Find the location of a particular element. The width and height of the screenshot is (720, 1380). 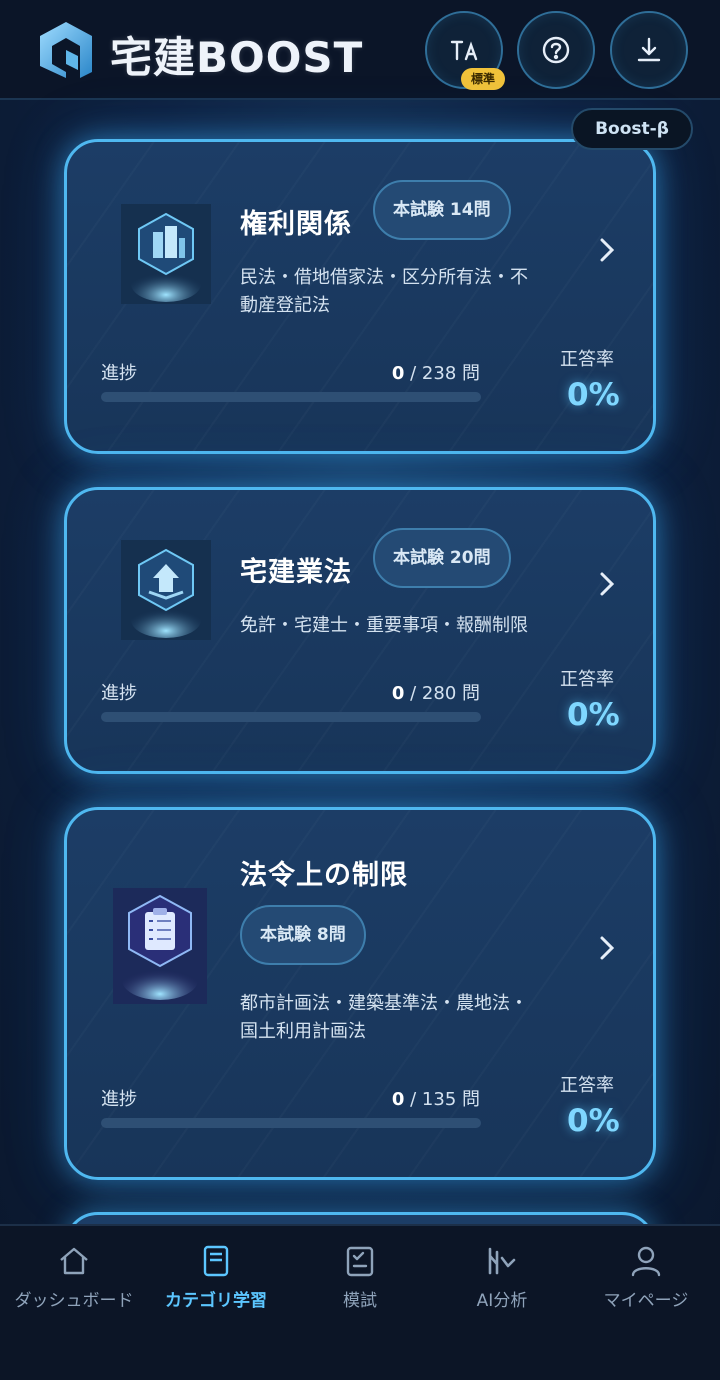

exam-count-badge: 本試験 8問 is located at coordinates (303, 935).